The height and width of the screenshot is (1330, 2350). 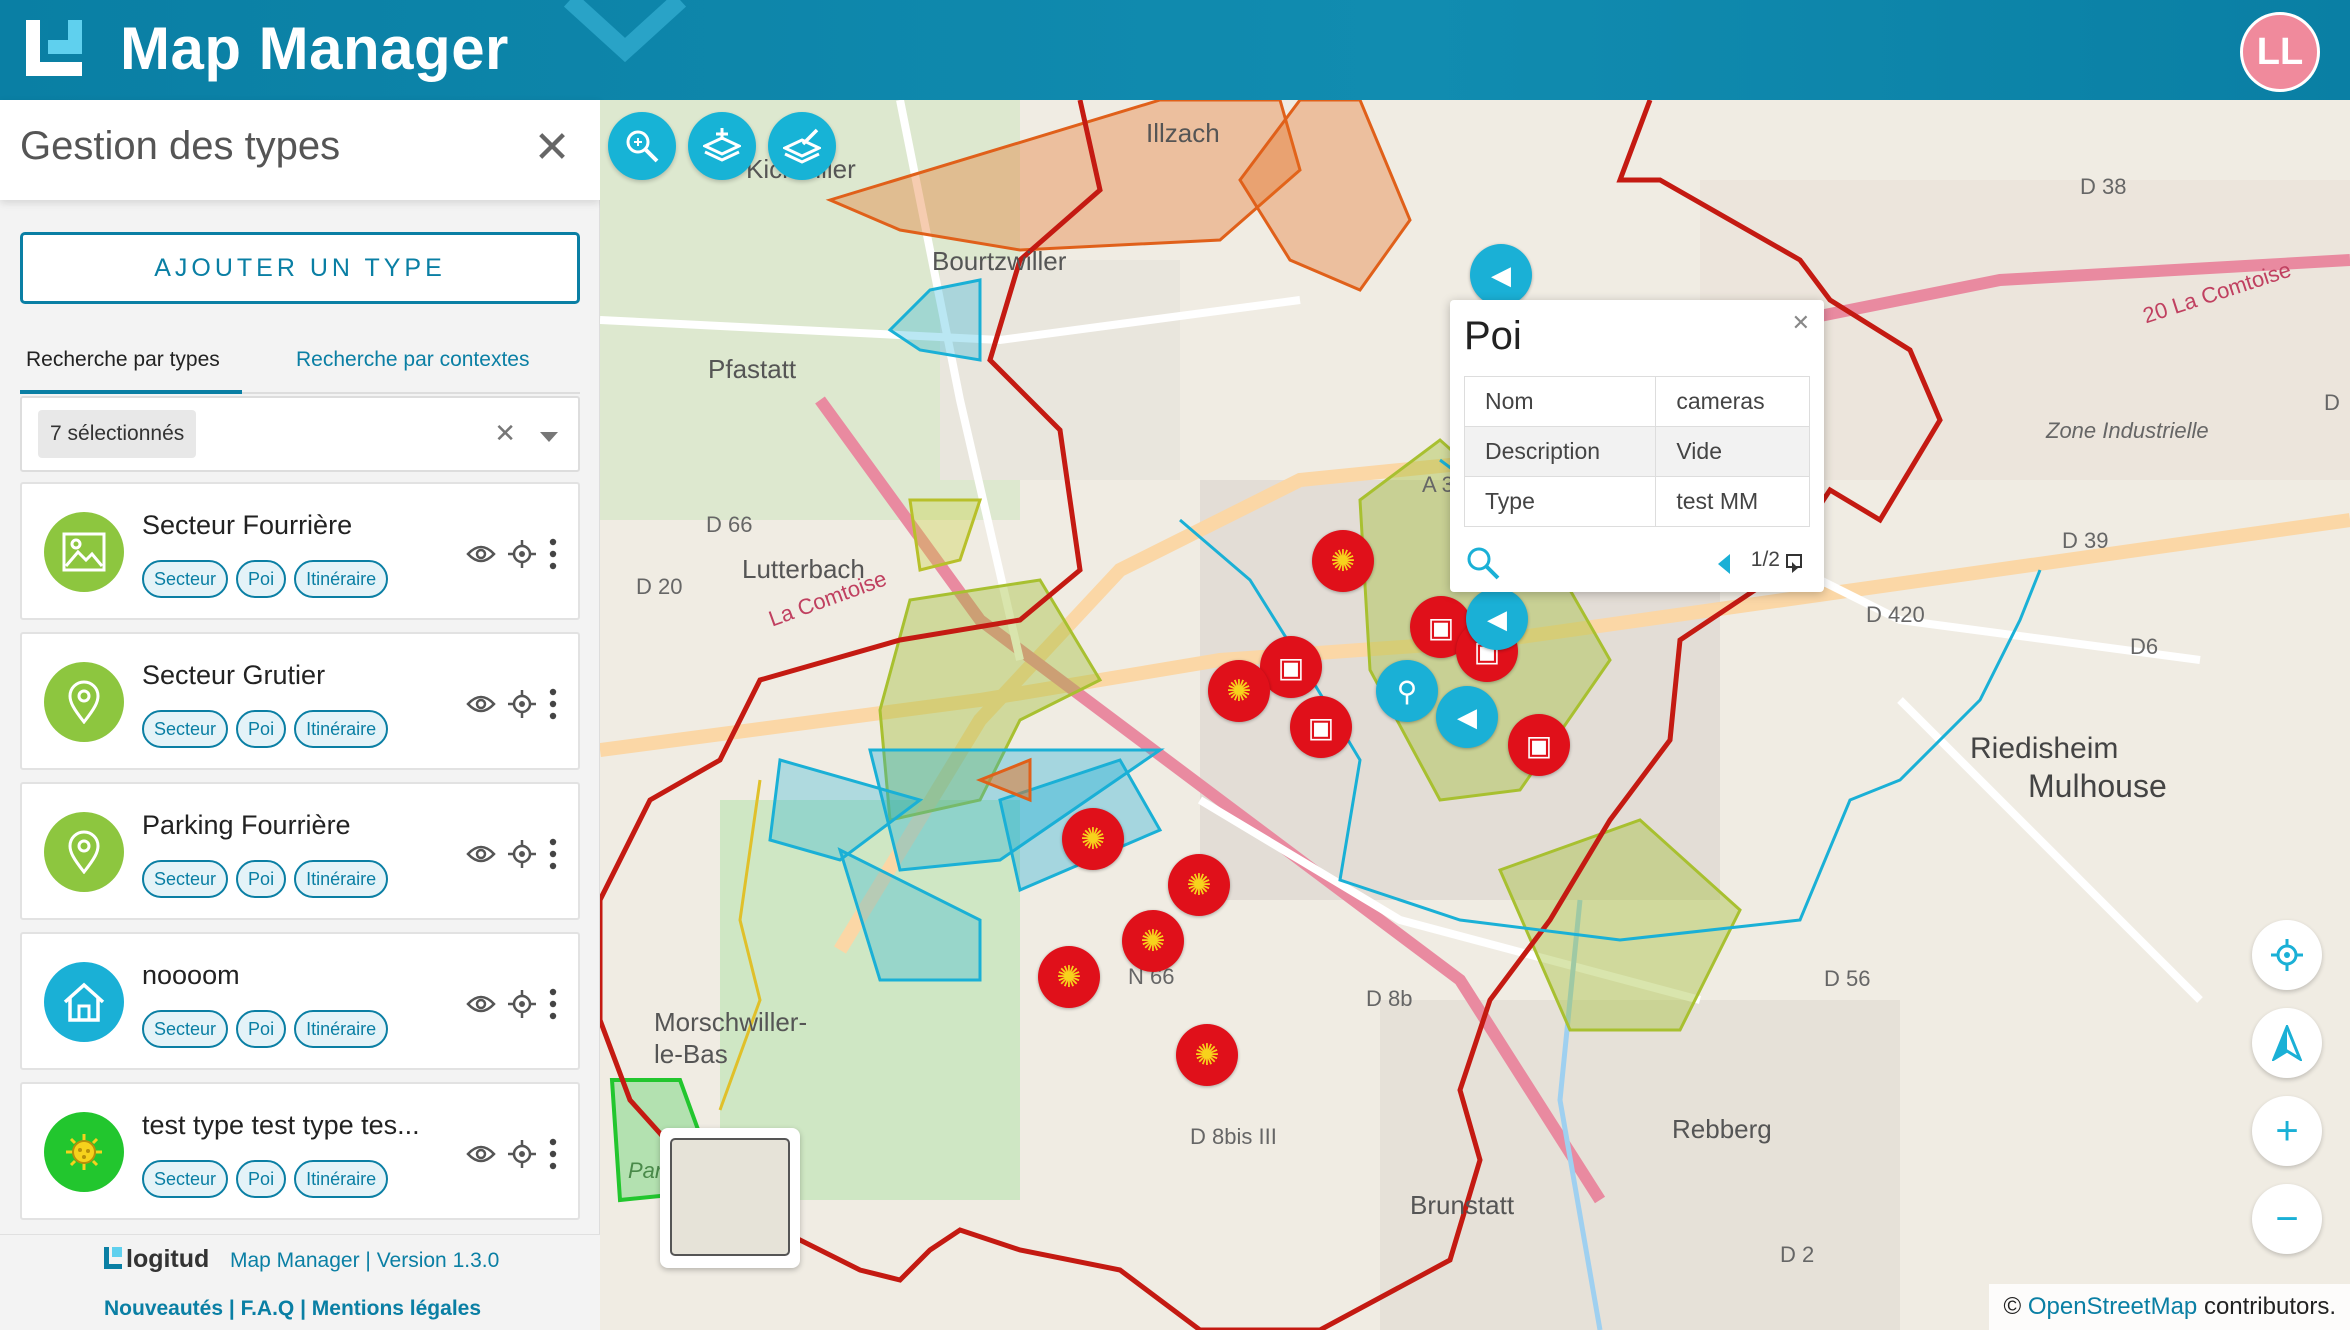 I want to click on add-layer-button, so click(x=722, y=146).